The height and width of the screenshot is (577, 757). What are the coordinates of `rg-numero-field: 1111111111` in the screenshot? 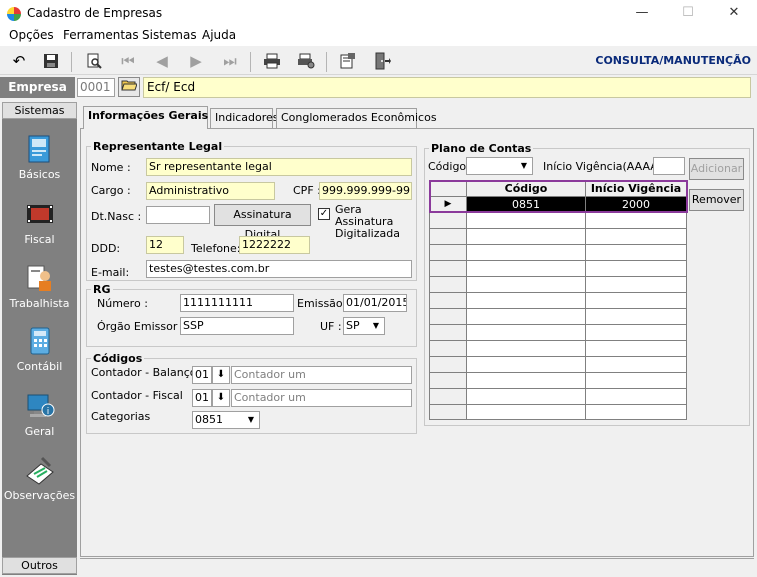 It's located at (237, 303).